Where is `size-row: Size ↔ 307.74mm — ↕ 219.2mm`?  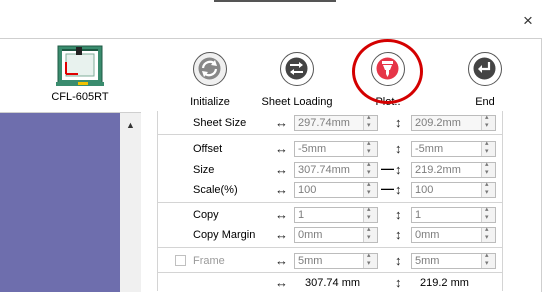
size-row: Size ↔ 307.74mm — ↕ 219.2mm is located at coordinates (330, 170).